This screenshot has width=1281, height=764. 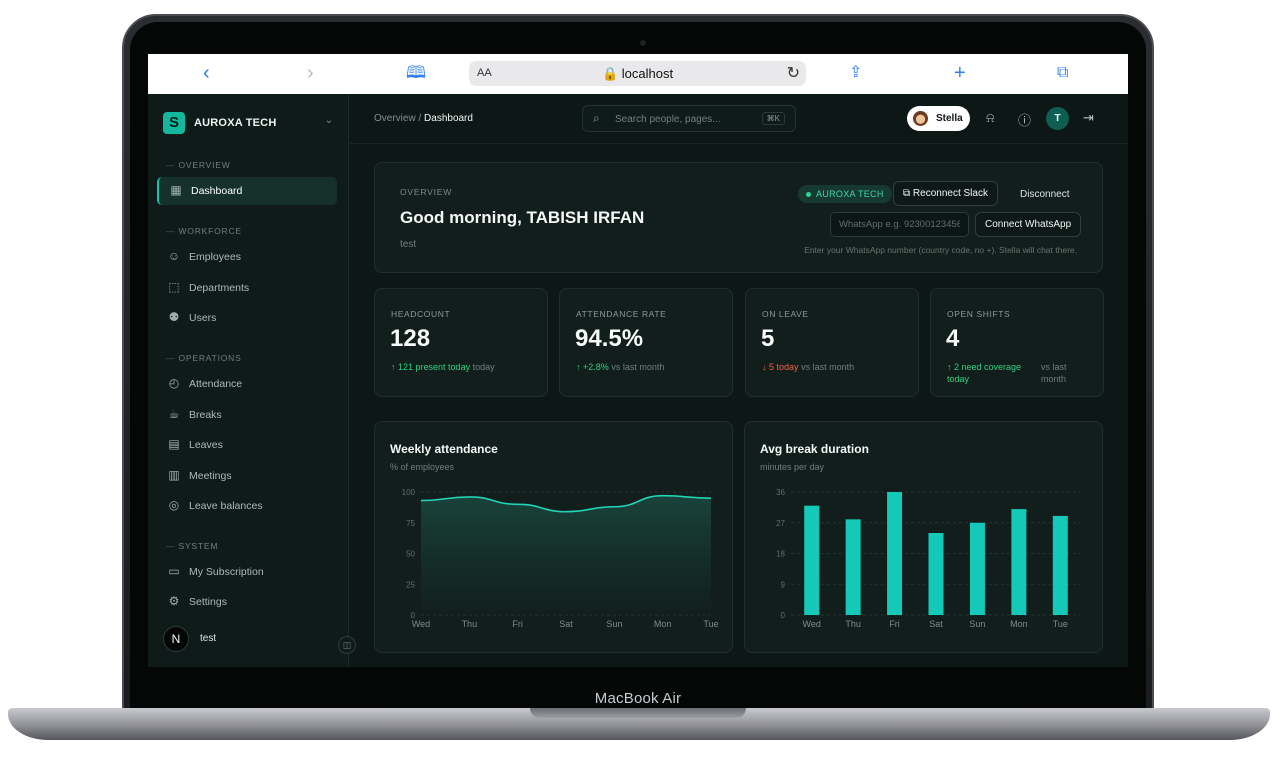 What do you see at coordinates (247, 288) in the screenshot?
I see `sidebar-item-departments: ⬚ Departments` at bounding box center [247, 288].